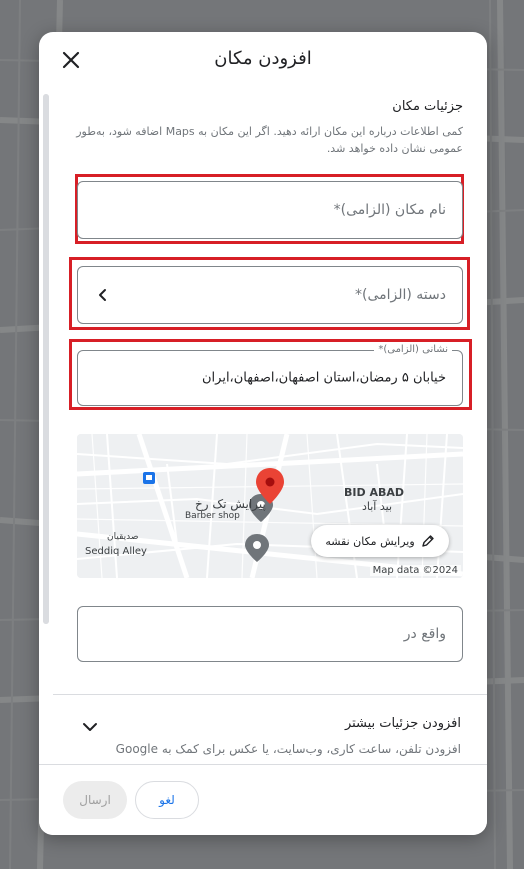  Describe the element at coordinates (403, 723) in the screenshot. I see `more-details-title: افزودن جزئیات بیشتر` at that location.